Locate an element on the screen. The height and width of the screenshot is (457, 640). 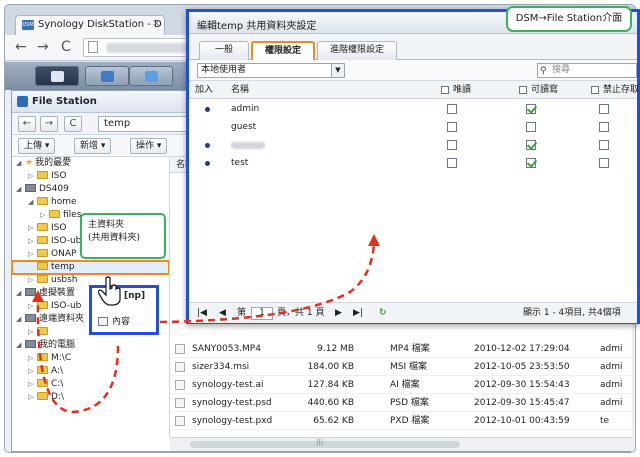
arrow-head-dialog is located at coordinates (374, 240).